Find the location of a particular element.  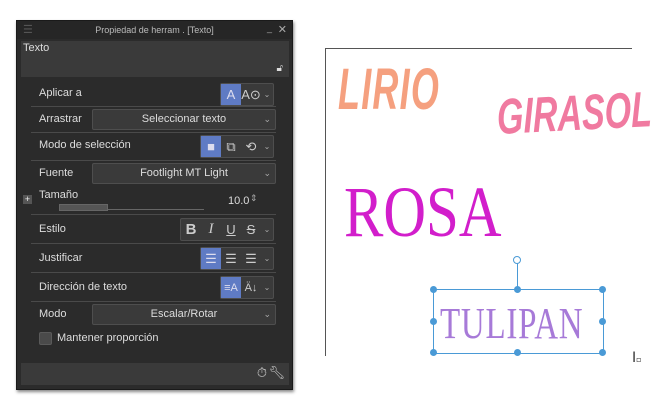

row-font: Fuente Footlight MT Light ⌄ is located at coordinates (153, 173).